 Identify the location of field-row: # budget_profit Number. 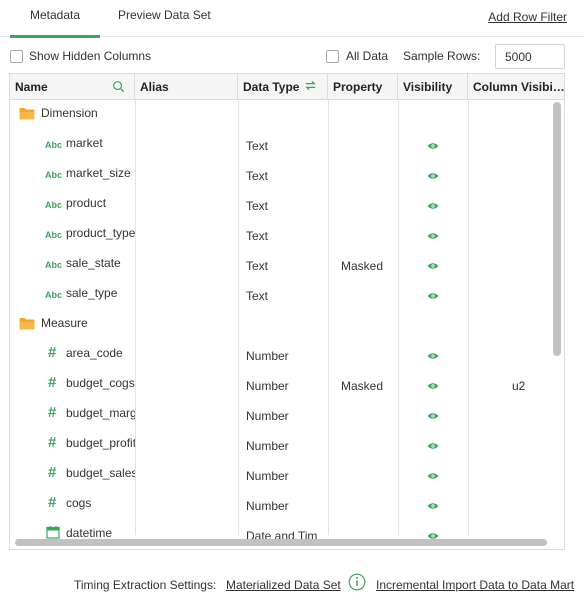
(281, 446).